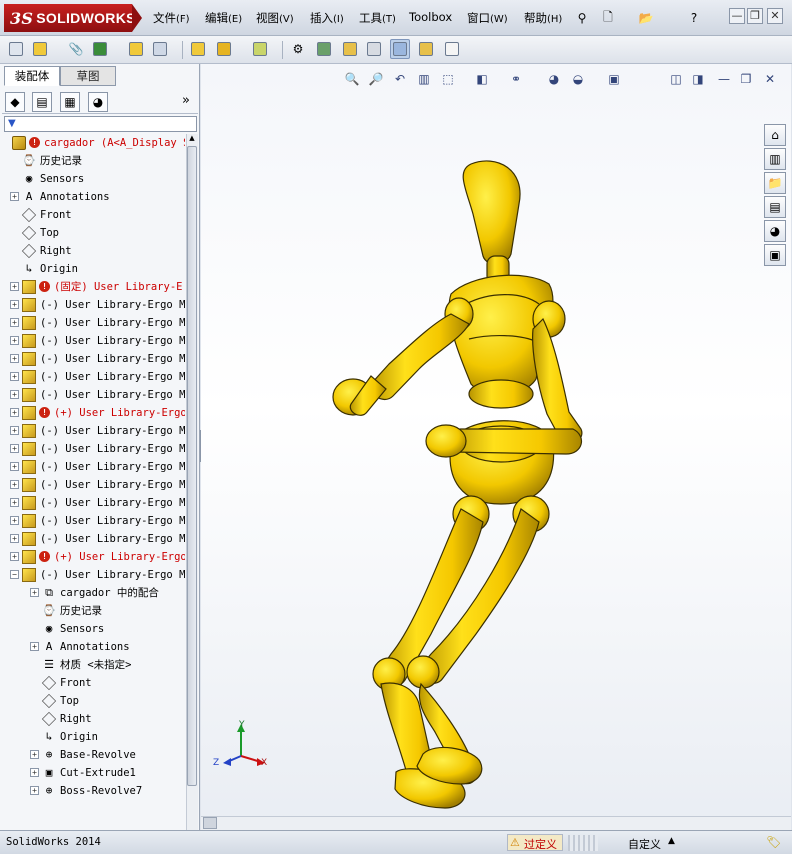 The image size is (792, 854). I want to click on viewport-restore-icon: ❐, so click(746, 79).